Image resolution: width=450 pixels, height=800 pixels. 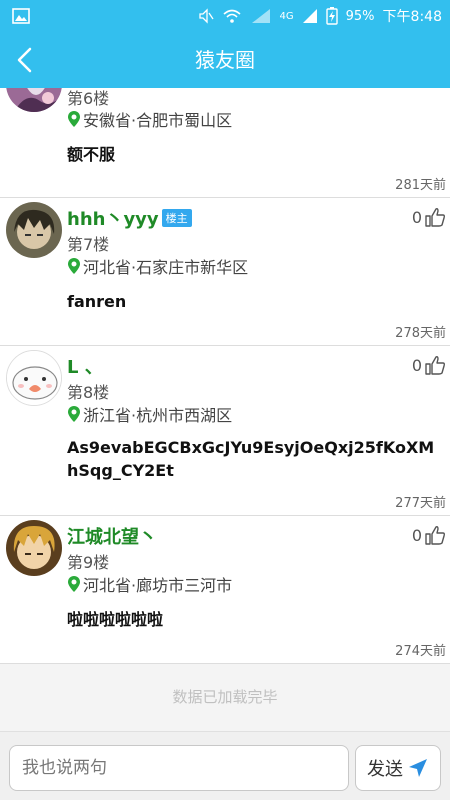 What do you see at coordinates (179, 768) in the screenshot?
I see `comment-input` at bounding box center [179, 768].